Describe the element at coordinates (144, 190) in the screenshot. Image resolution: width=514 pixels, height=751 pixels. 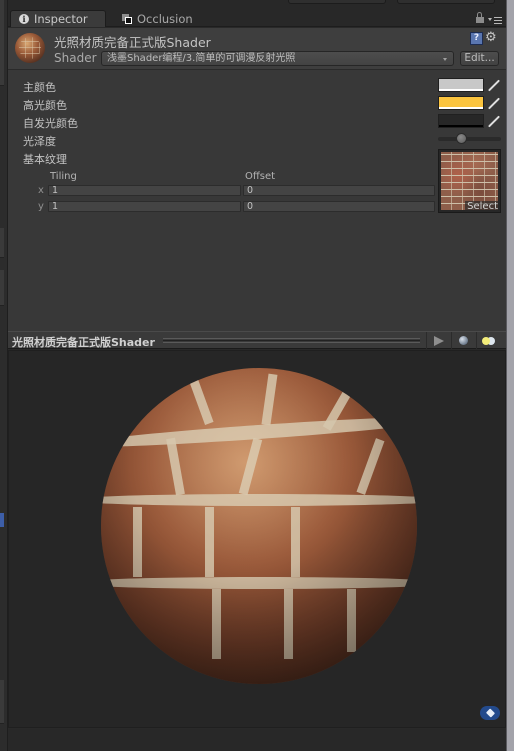
I see `tiling-x-field: 1` at that location.